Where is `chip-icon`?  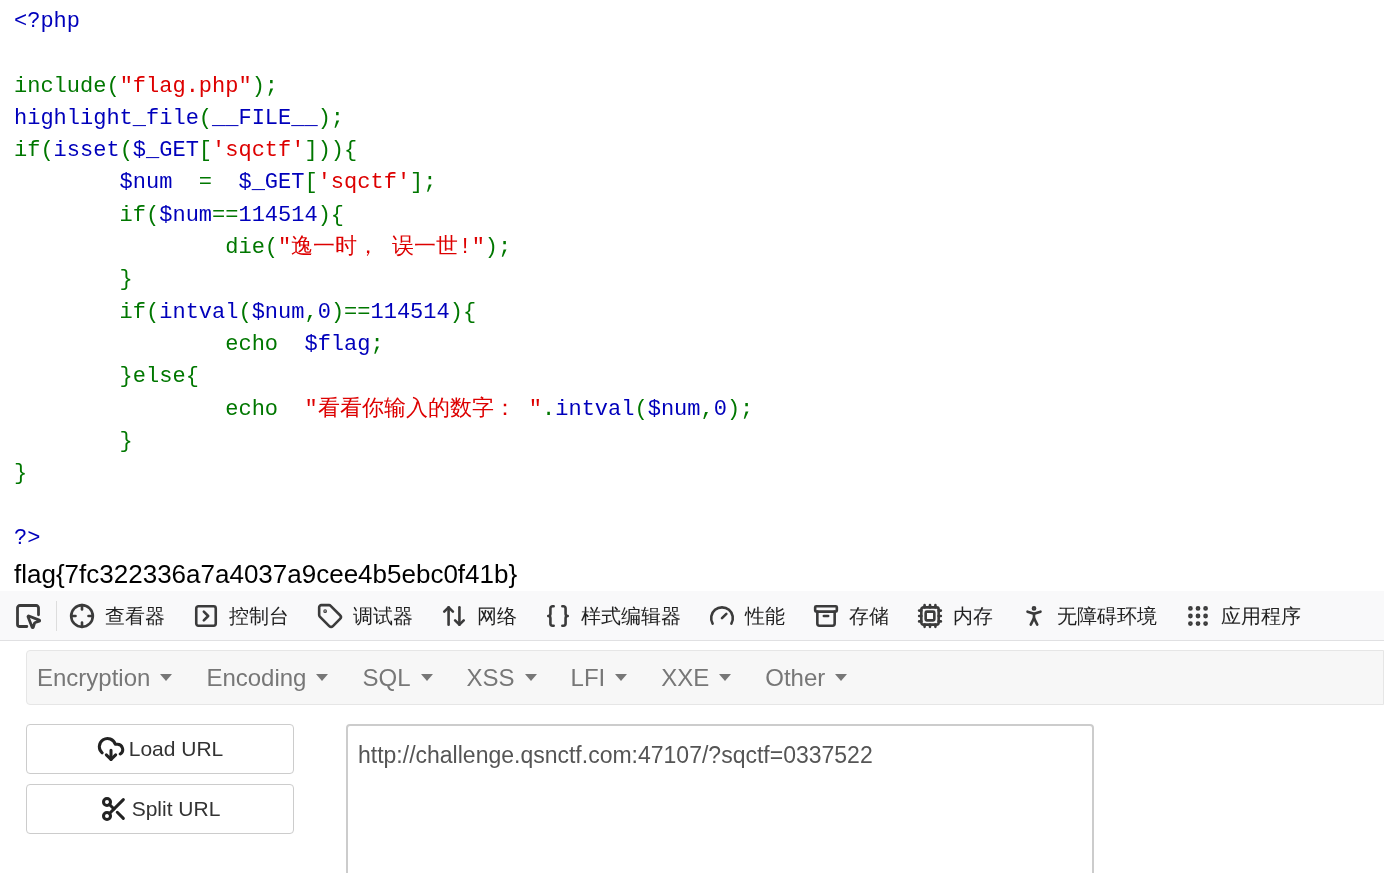 chip-icon is located at coordinates (930, 615).